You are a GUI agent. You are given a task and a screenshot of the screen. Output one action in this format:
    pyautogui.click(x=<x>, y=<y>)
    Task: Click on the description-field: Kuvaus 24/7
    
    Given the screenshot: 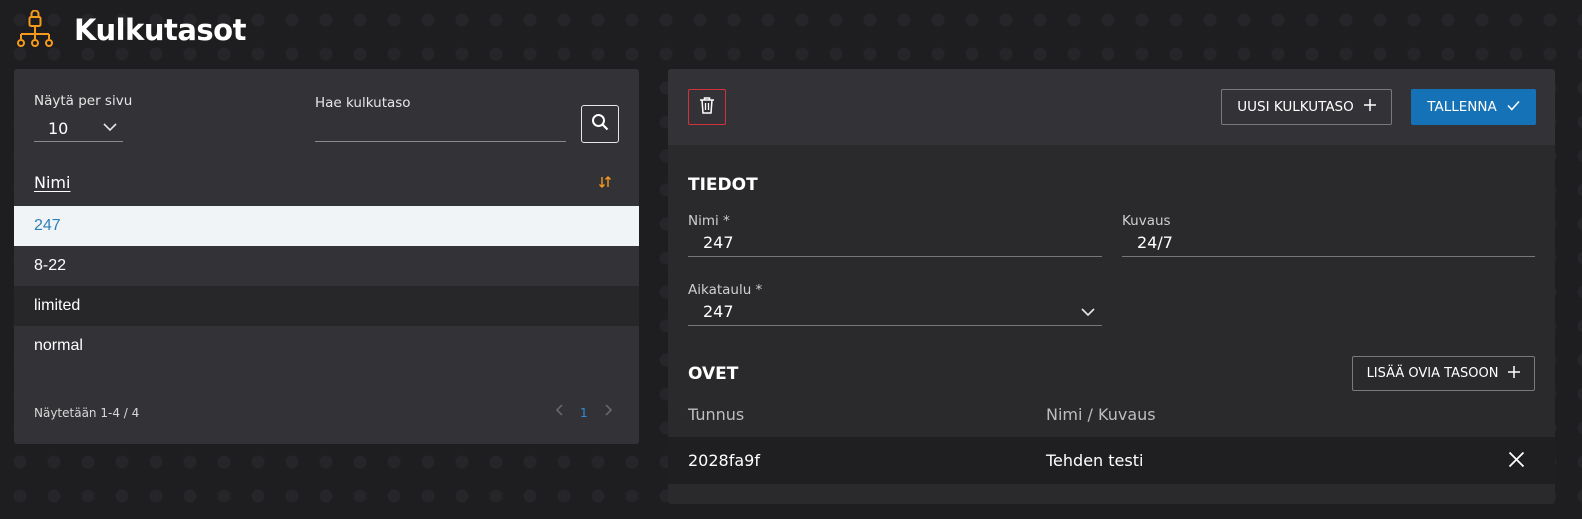 What is the action you would take?
    pyautogui.click(x=1328, y=235)
    